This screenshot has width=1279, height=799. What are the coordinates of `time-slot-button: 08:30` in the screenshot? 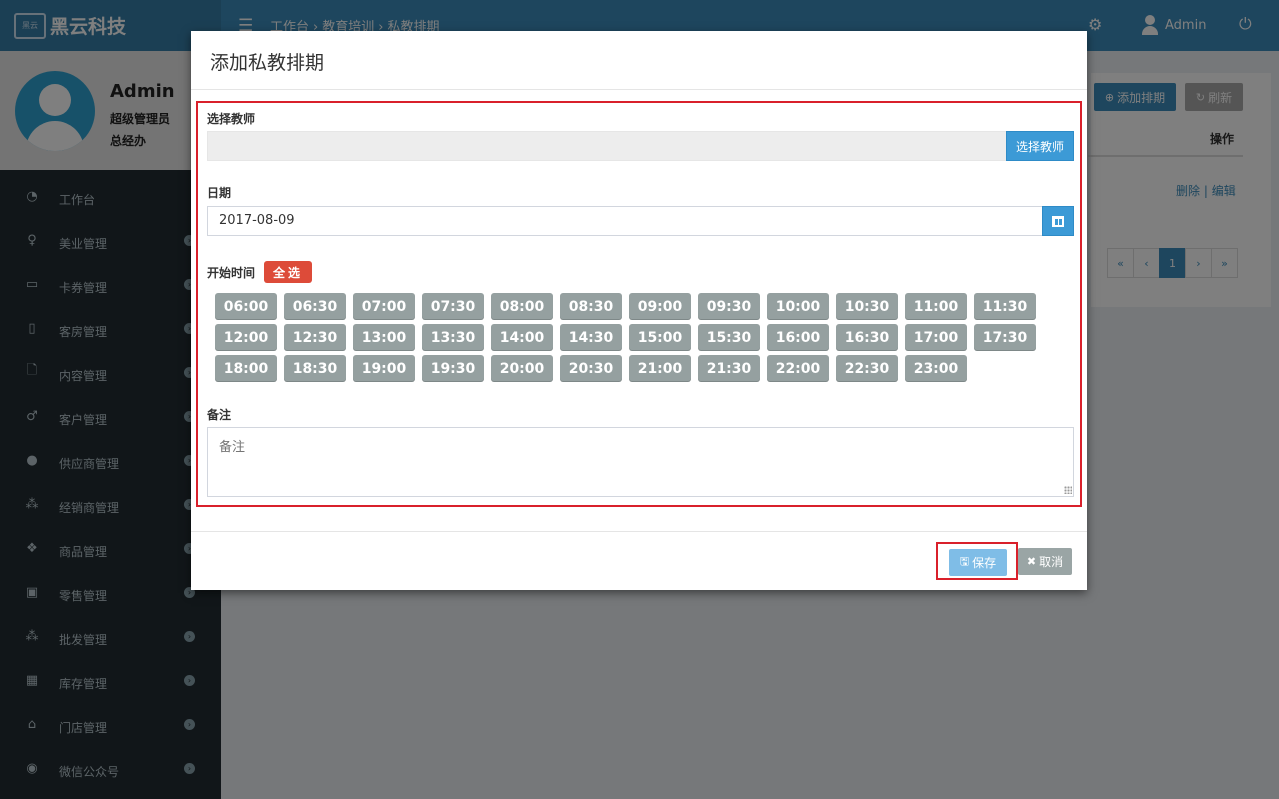 It's located at (591, 306).